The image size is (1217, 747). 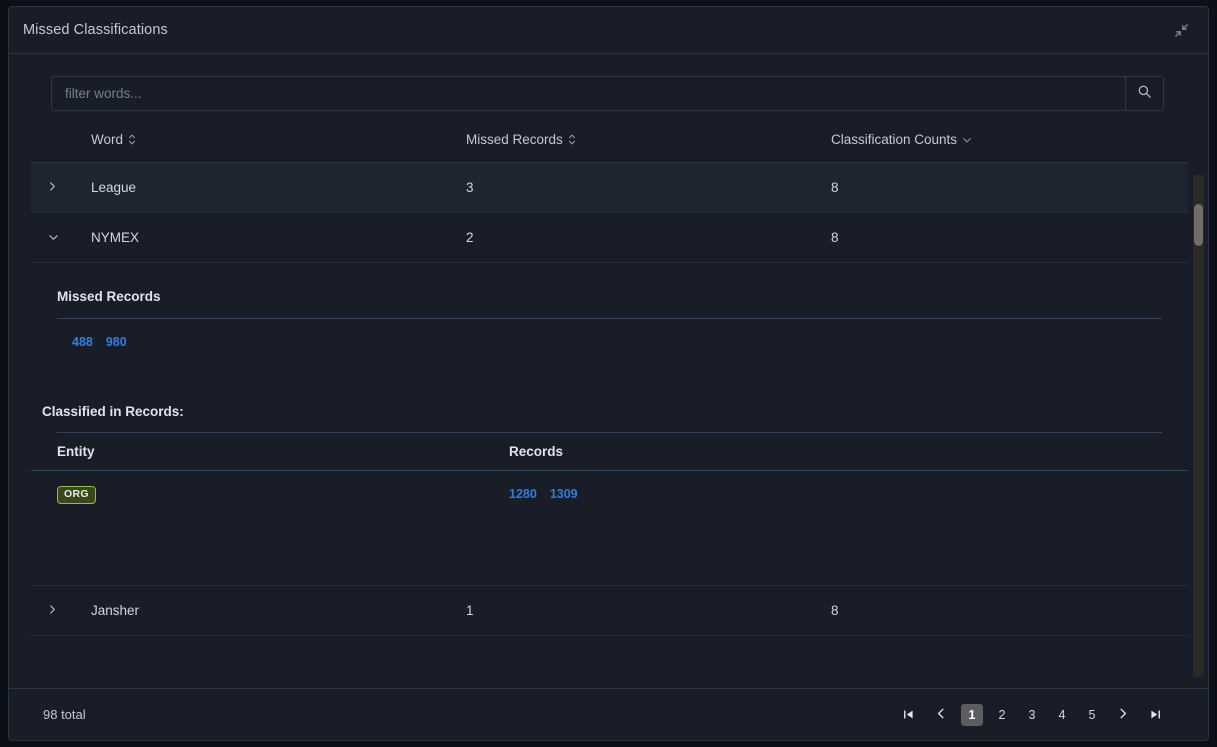 What do you see at coordinates (523, 494) in the screenshot?
I see `record-link: 1280` at bounding box center [523, 494].